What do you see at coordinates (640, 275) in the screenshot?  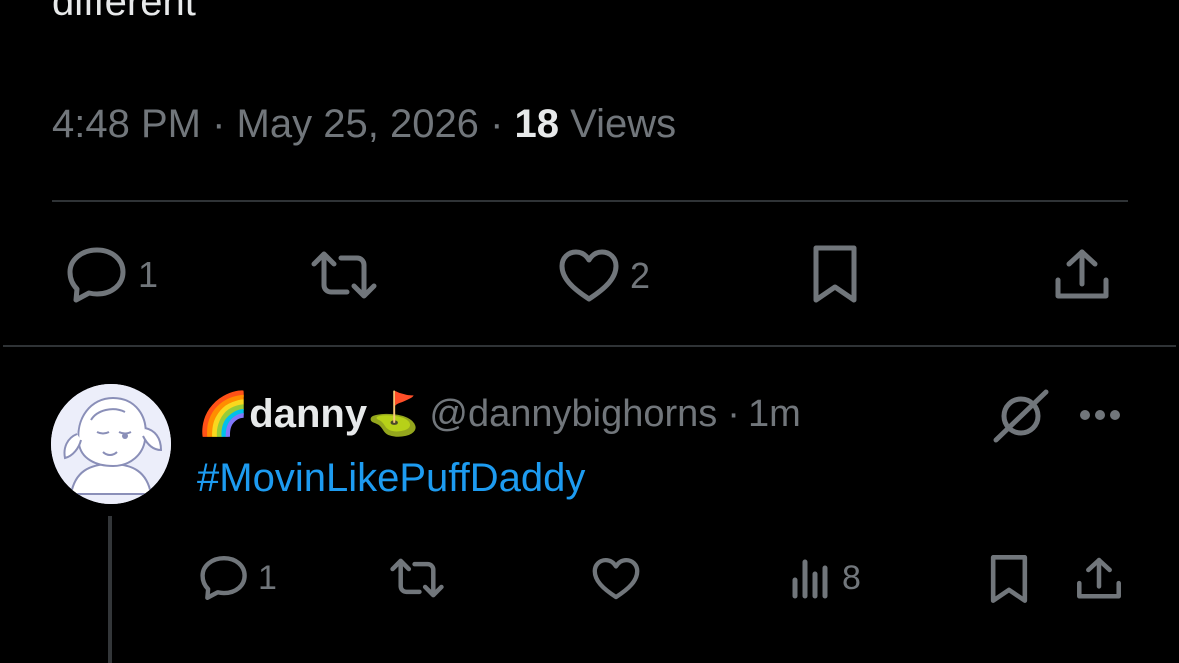 I see `like-count: 2` at bounding box center [640, 275].